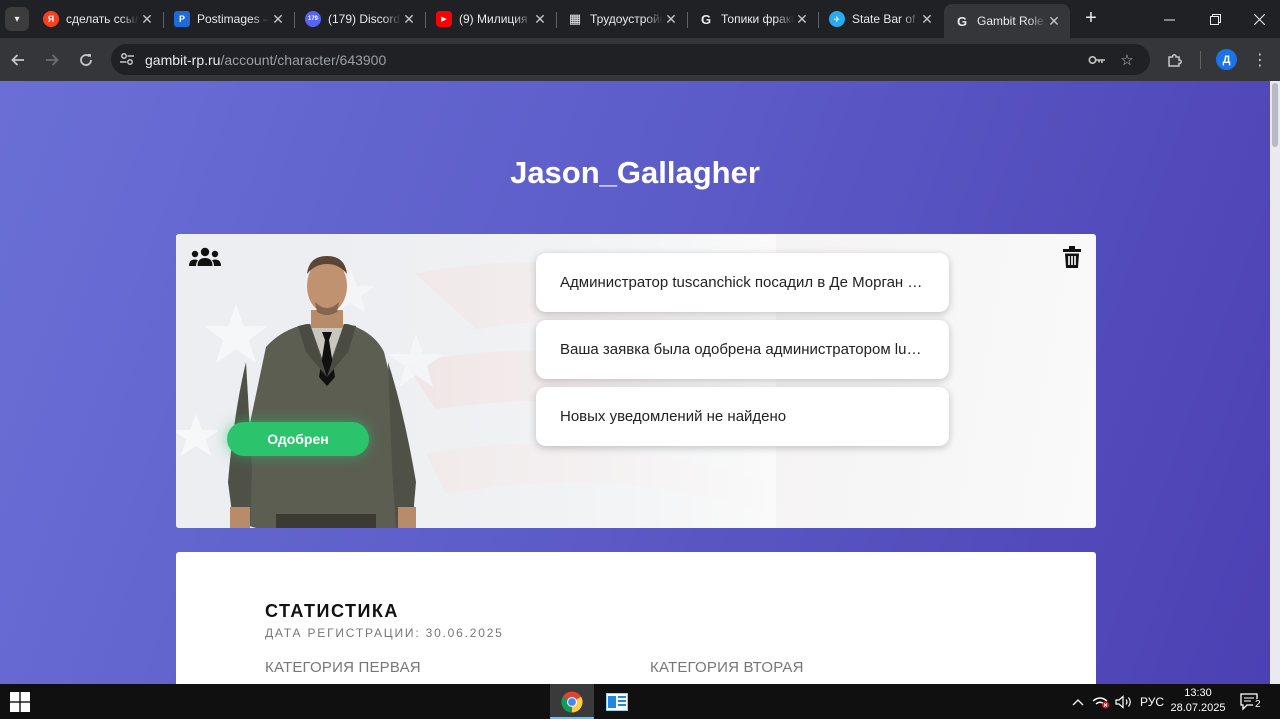 The height and width of the screenshot is (719, 1280). I want to click on notification-count: 2, so click(1258, 704).